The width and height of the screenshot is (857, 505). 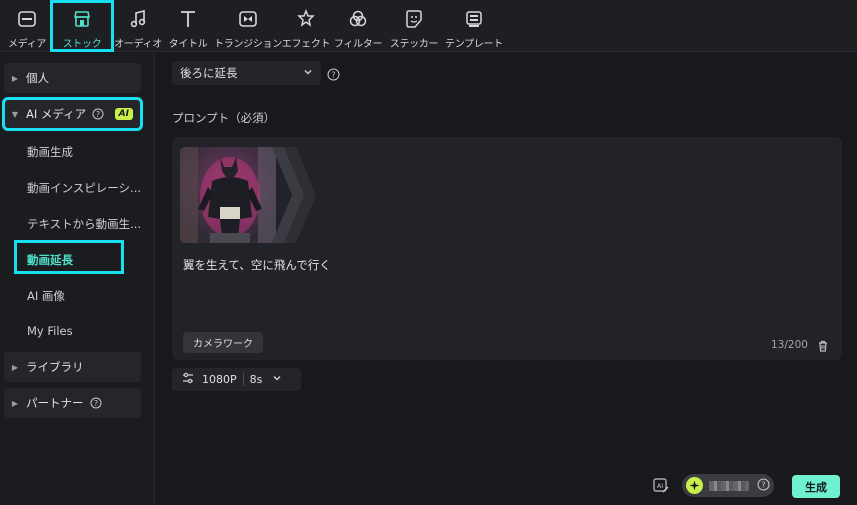 I want to click on divider, so click(x=243, y=379).